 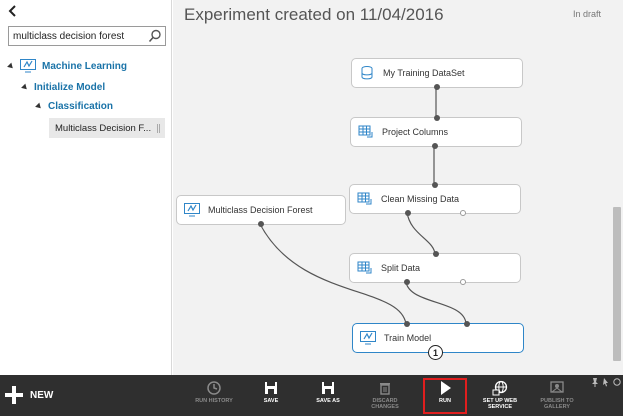 What do you see at coordinates (28, 395) in the screenshot?
I see `new-button: NEW` at bounding box center [28, 395].